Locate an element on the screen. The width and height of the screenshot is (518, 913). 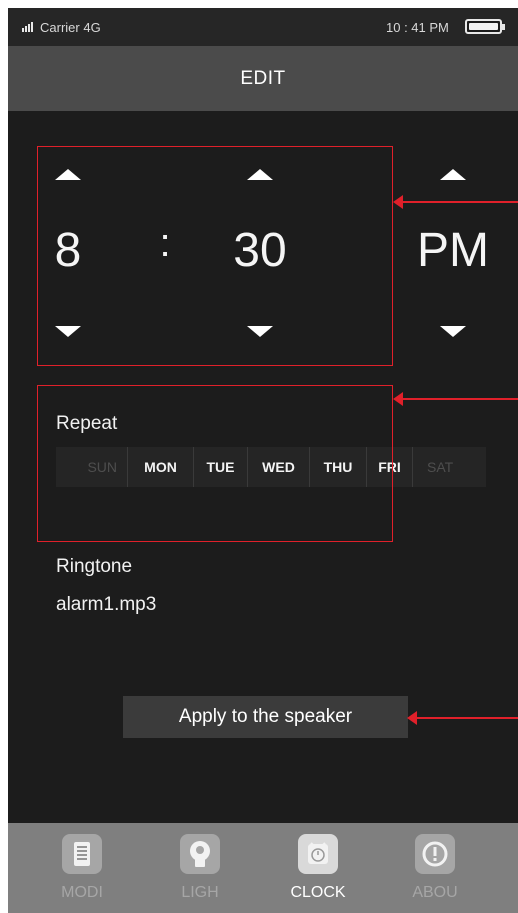
tab-light: LIGH is located at coordinates (200, 873).